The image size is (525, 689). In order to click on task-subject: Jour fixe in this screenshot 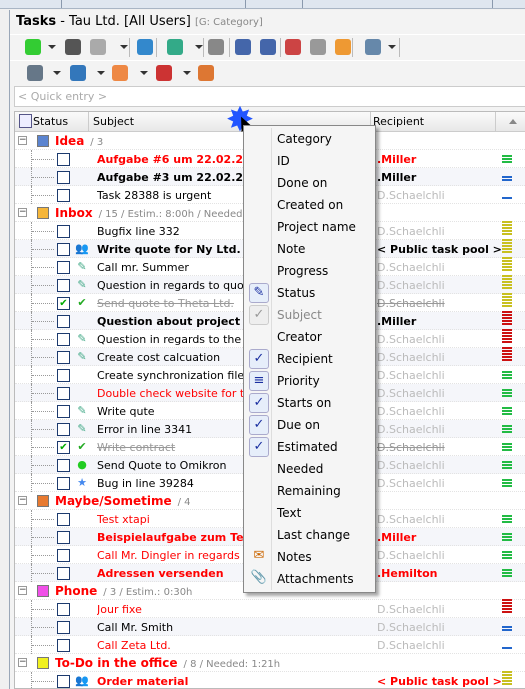, I will do `click(119, 609)`.